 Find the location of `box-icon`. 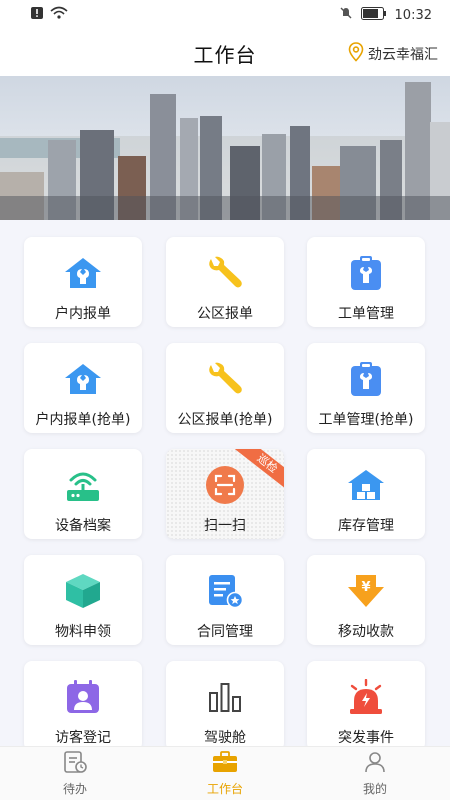

box-icon is located at coordinates (83, 591).